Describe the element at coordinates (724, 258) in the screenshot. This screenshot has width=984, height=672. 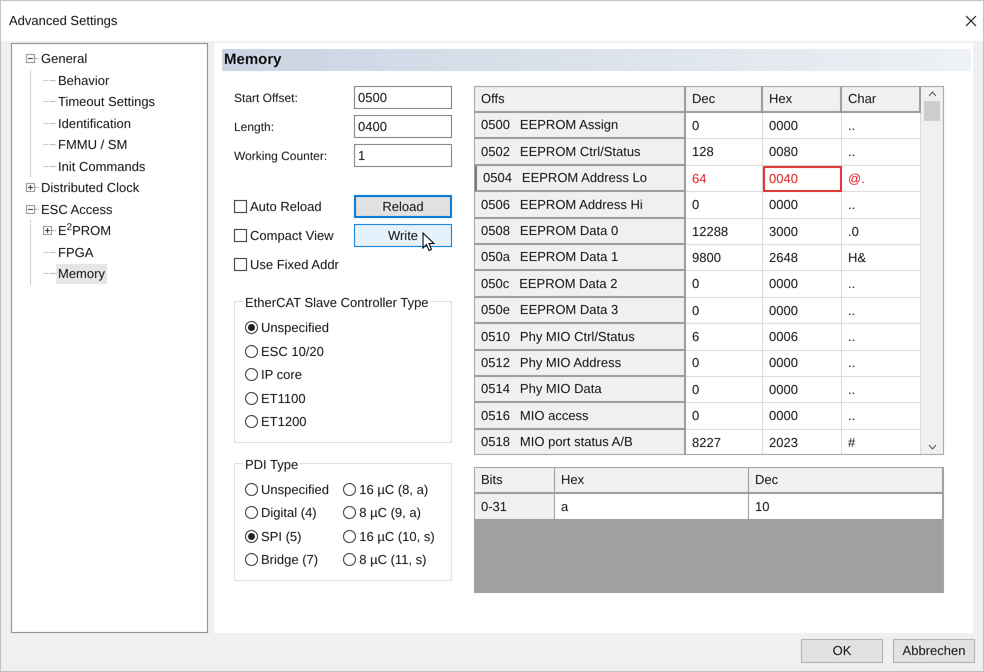
I see `table-cell: 9800` at that location.